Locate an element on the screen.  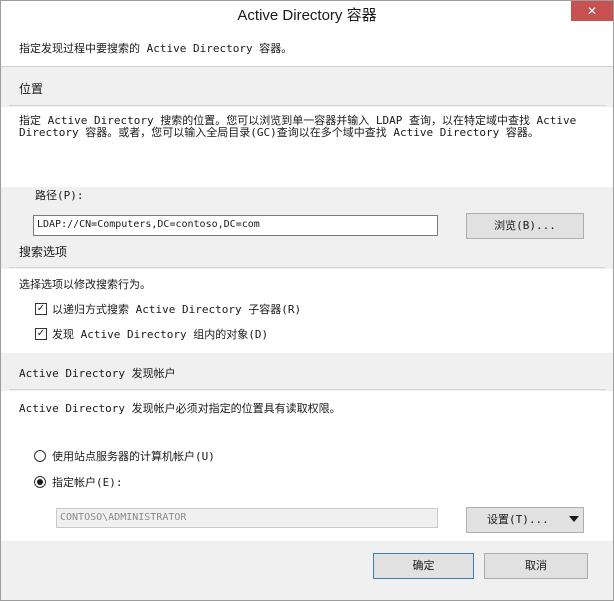
group-objects-checkbox: ✓ is located at coordinates (41, 334).